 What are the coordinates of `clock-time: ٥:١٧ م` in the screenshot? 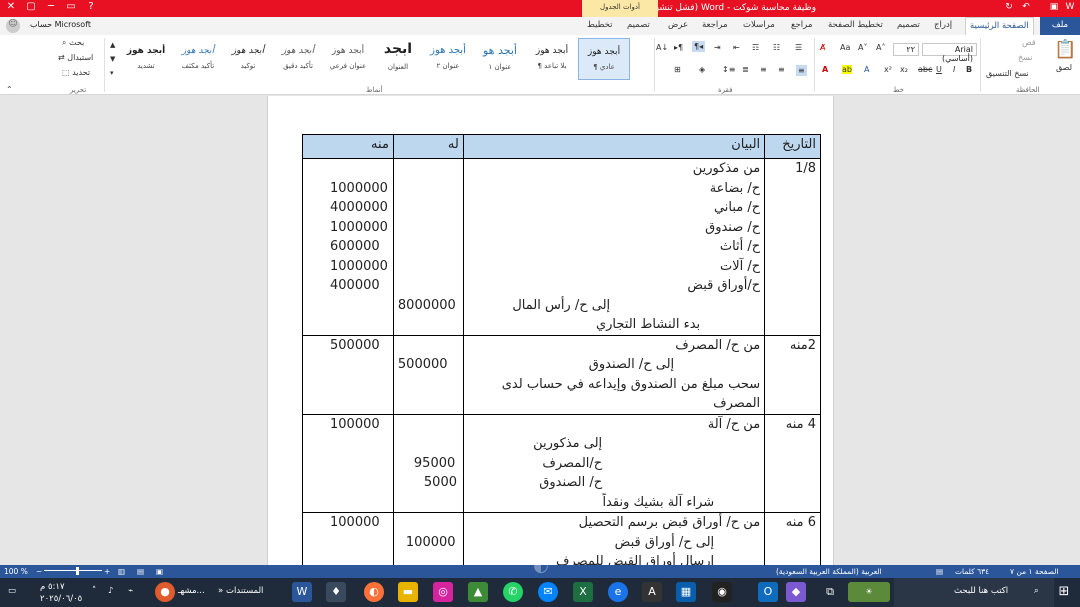 It's located at (52, 587).